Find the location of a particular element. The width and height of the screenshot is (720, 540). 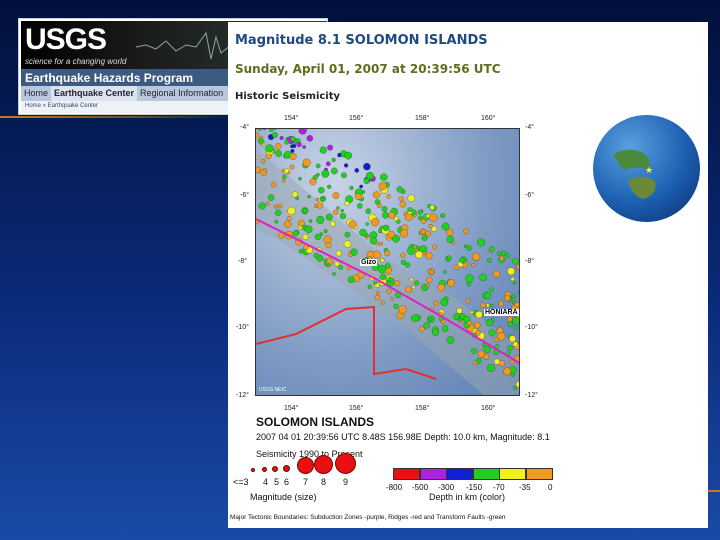

magnitude-label: 4 is located at coordinates (266, 482).